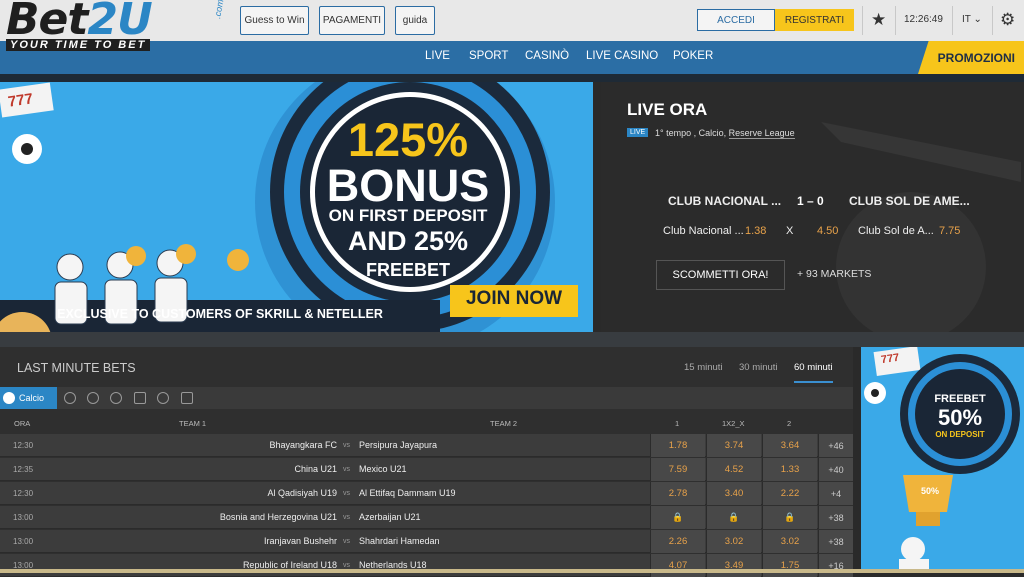  I want to click on odd-2: 2.22, so click(789, 493).